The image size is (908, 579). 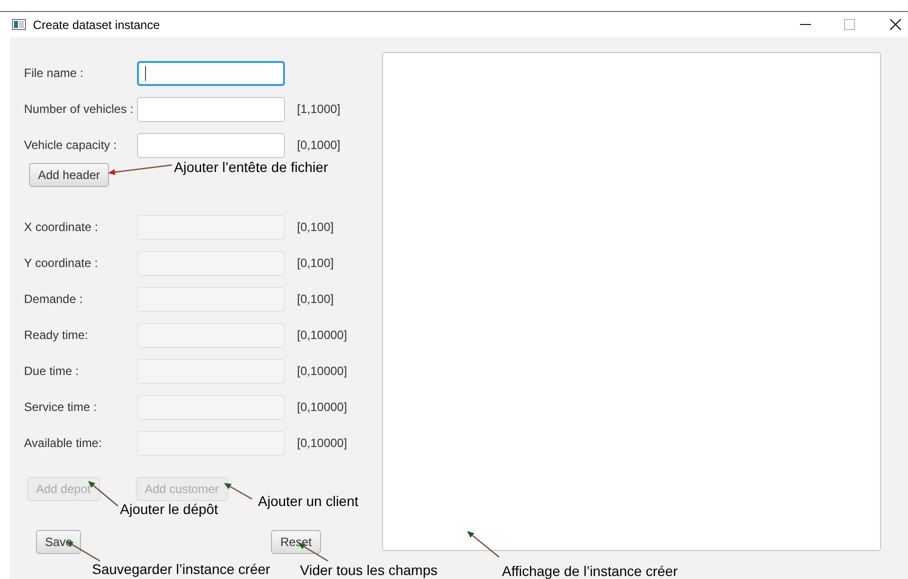 What do you see at coordinates (62, 227) in the screenshot?
I see `field-label: X coordinate :` at bounding box center [62, 227].